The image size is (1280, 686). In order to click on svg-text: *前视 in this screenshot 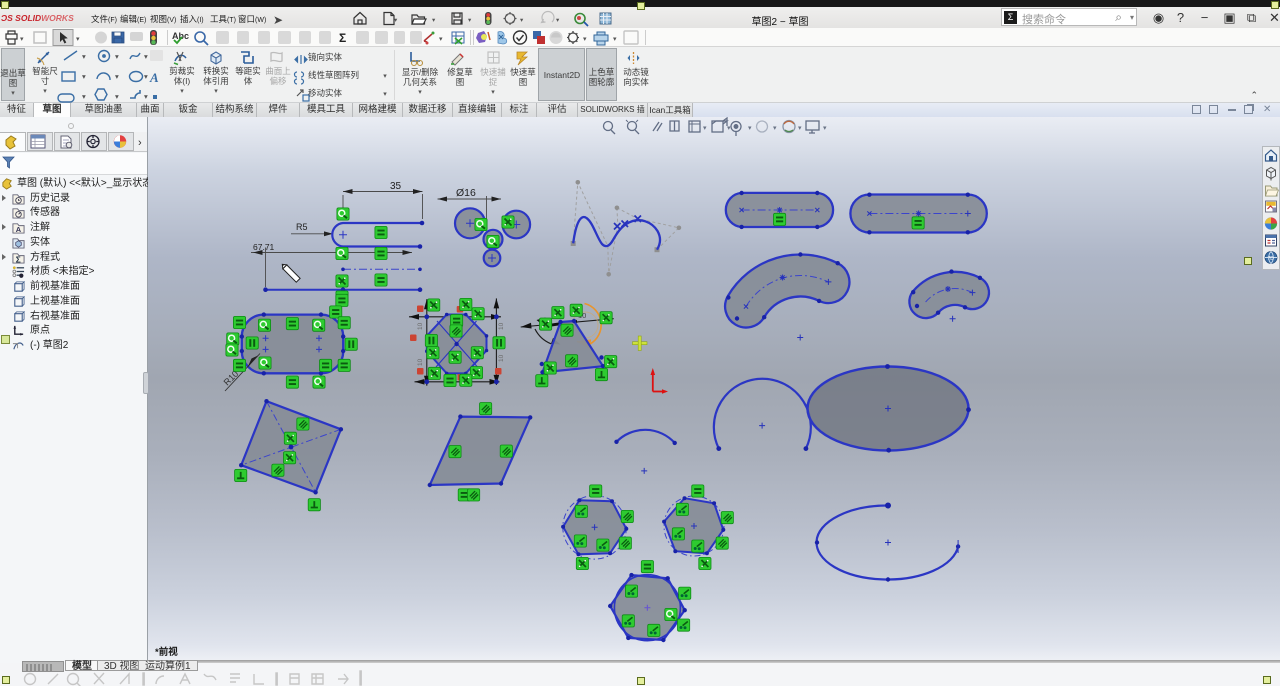, I will do `click(166, 652)`.